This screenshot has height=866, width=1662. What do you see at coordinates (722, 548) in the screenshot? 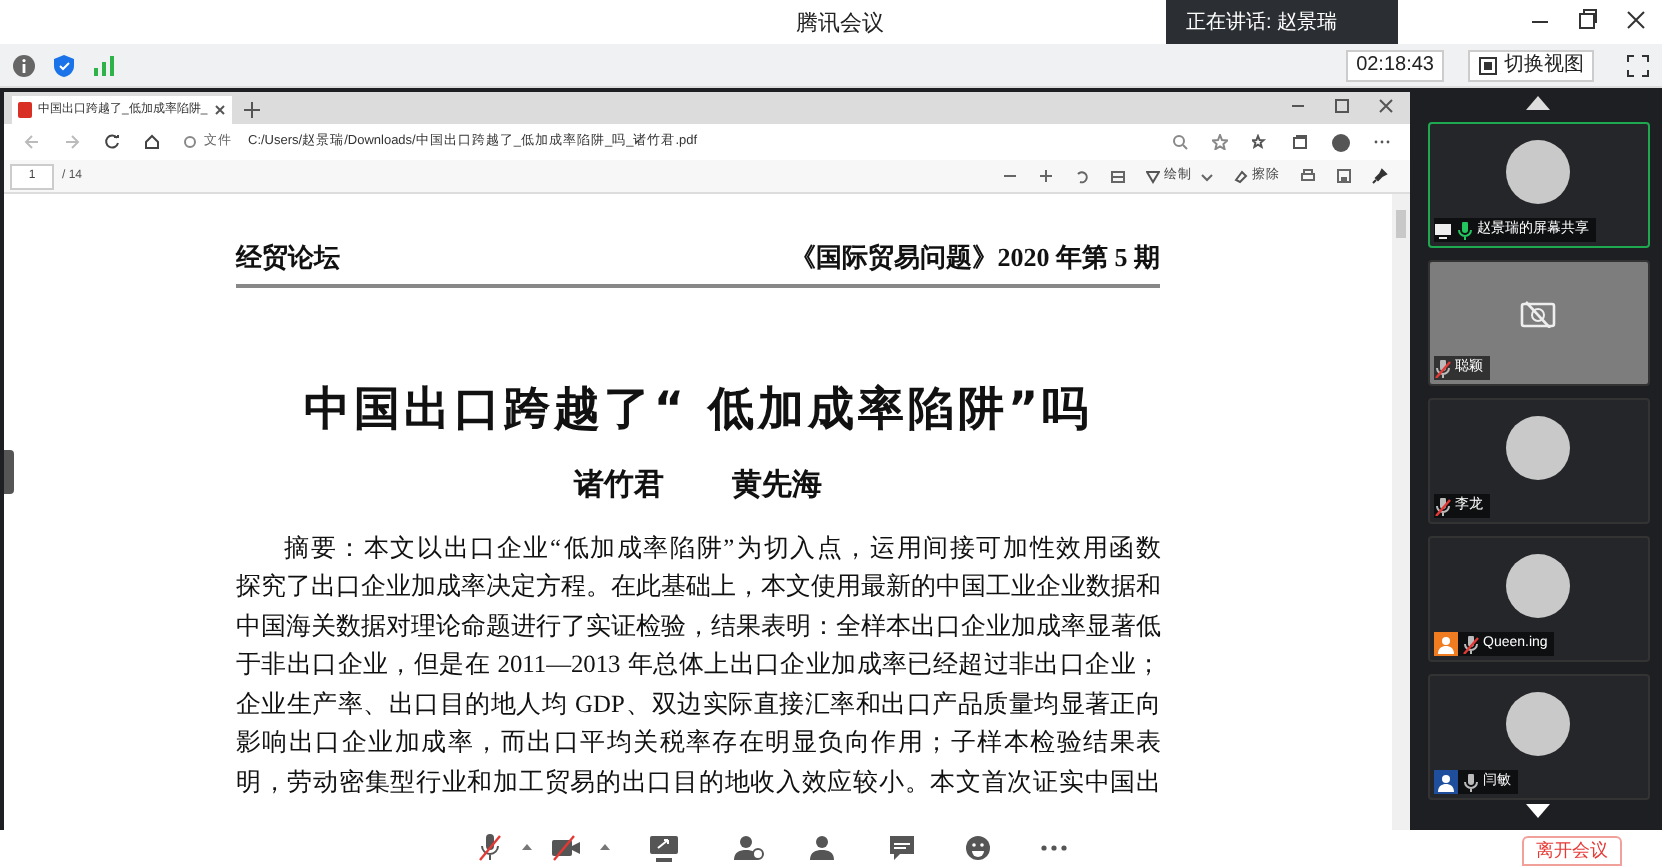
I see `abstract-line: 摘要：本文以出口企业“低加成率陷阱”为切入点，运用间接可加性效用函数` at bounding box center [722, 548].